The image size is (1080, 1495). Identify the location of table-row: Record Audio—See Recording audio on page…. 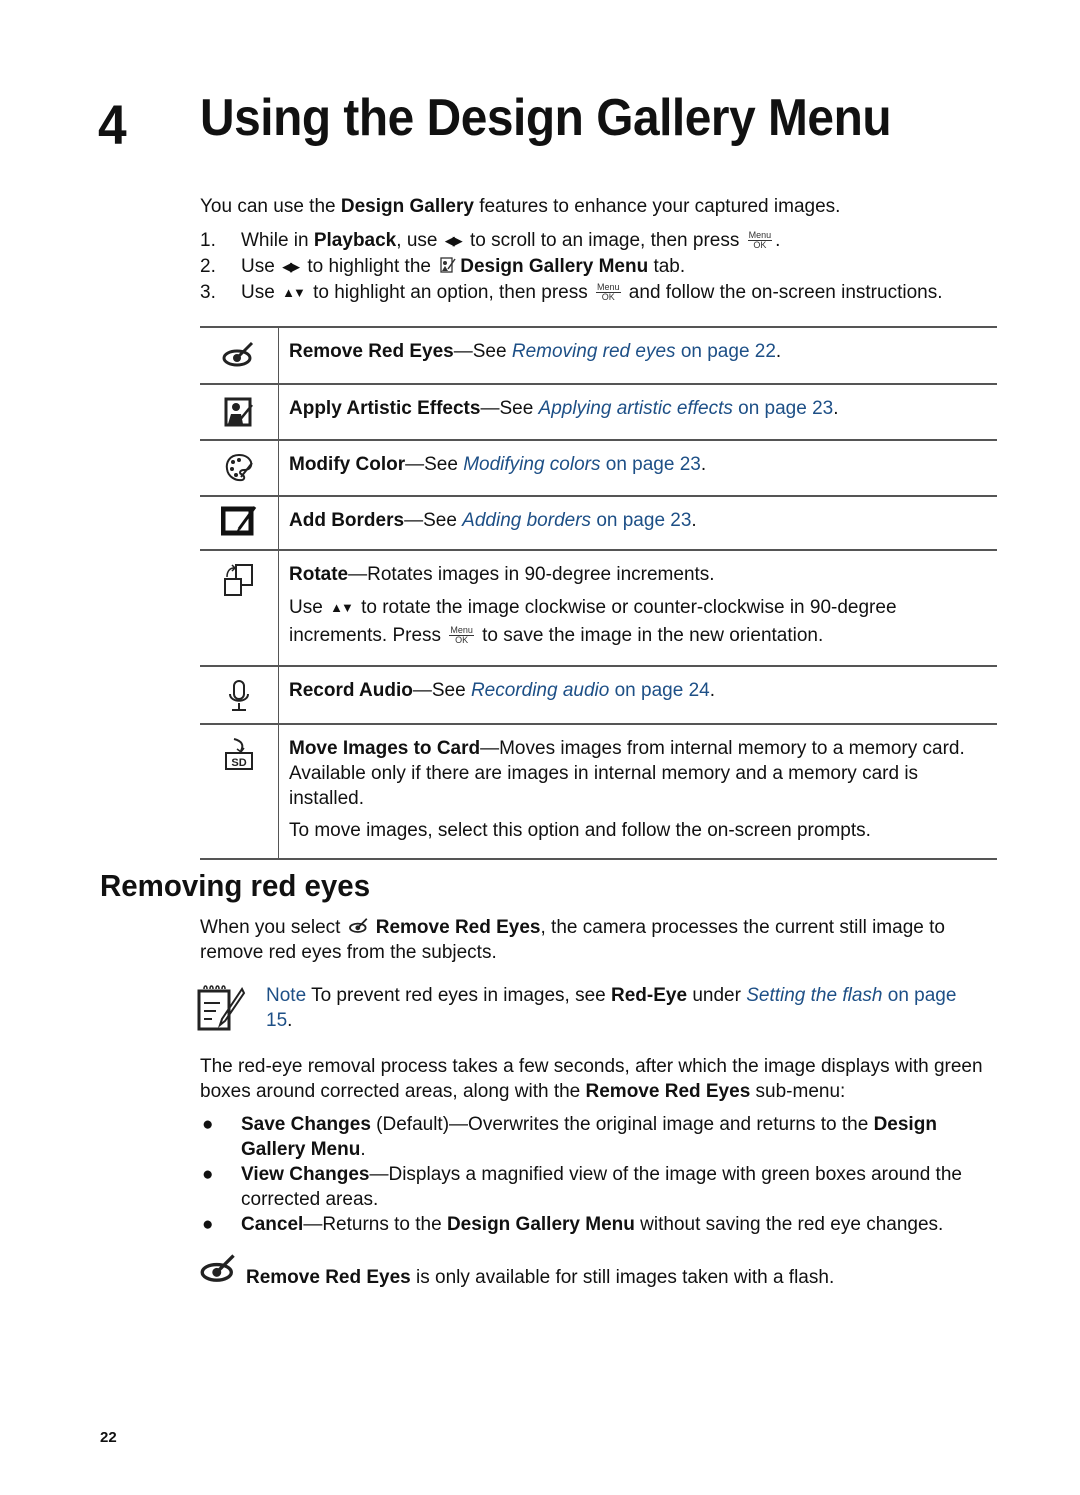
(598, 694).